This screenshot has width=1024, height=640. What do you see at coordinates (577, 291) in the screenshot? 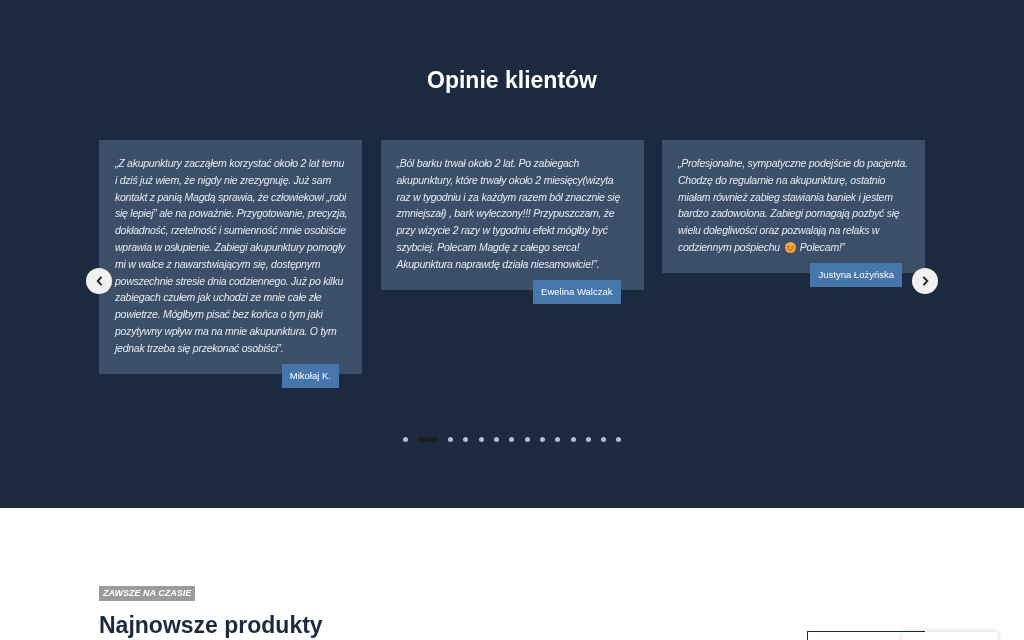
I see `author-tag: Ewelina Walczak` at bounding box center [577, 291].